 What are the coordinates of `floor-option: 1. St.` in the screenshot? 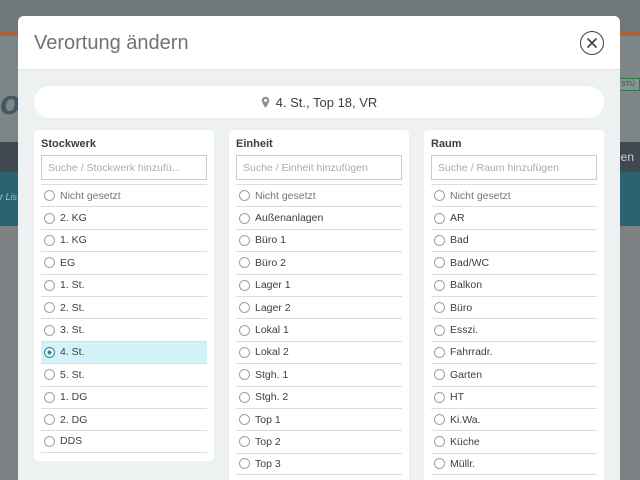 It's located at (124, 284).